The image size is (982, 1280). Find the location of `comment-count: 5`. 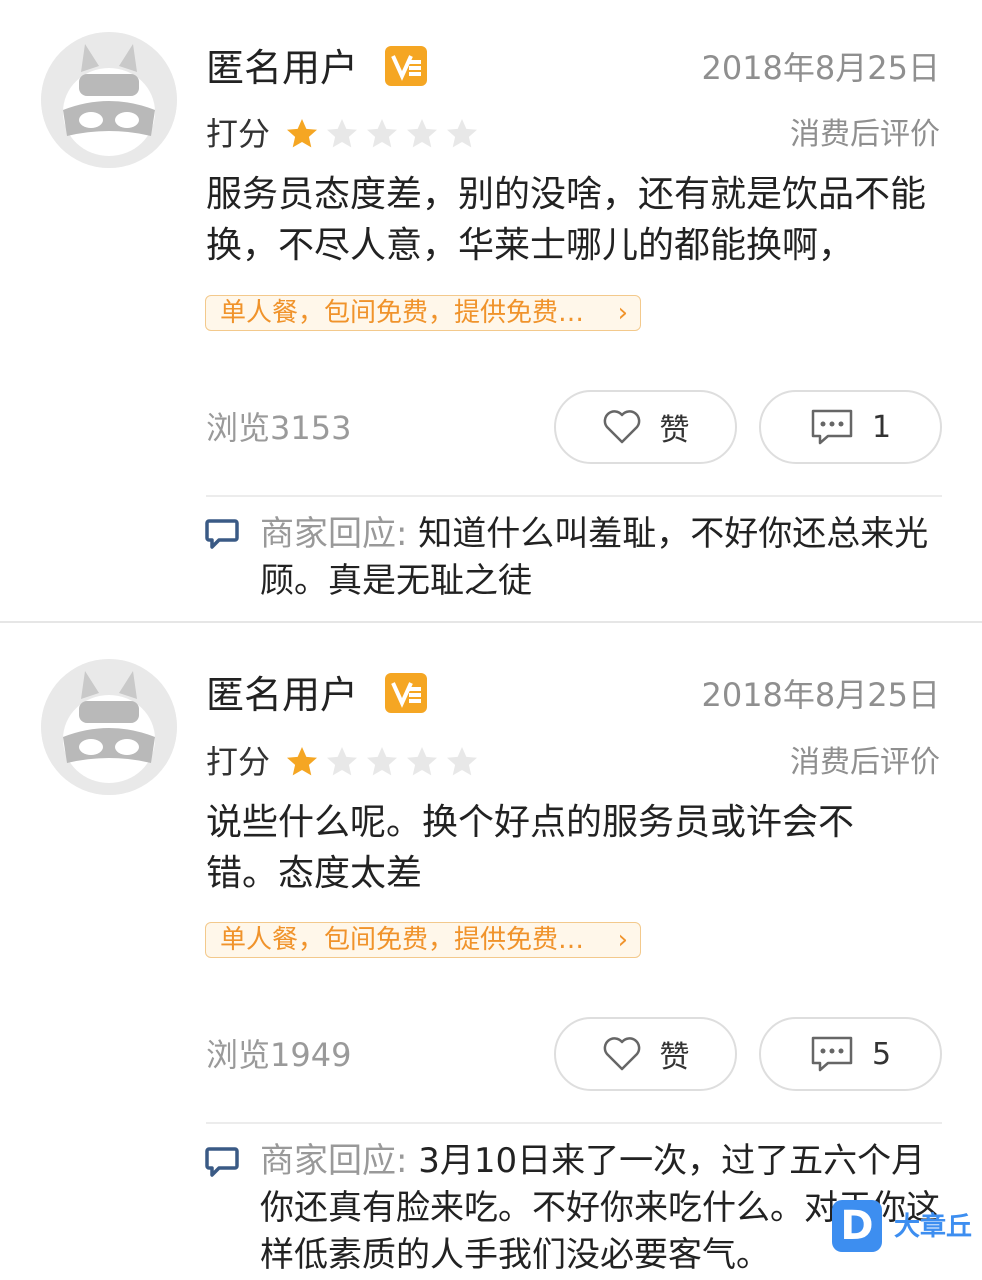

comment-count: 5 is located at coordinates (881, 1054).